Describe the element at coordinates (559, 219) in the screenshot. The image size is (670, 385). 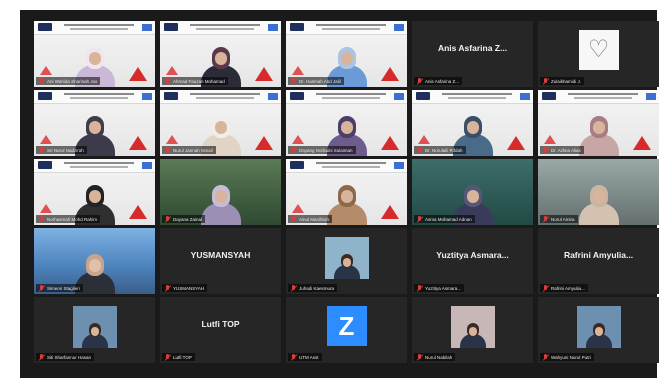
I see `participant-name-bar: Norul Amira` at that location.